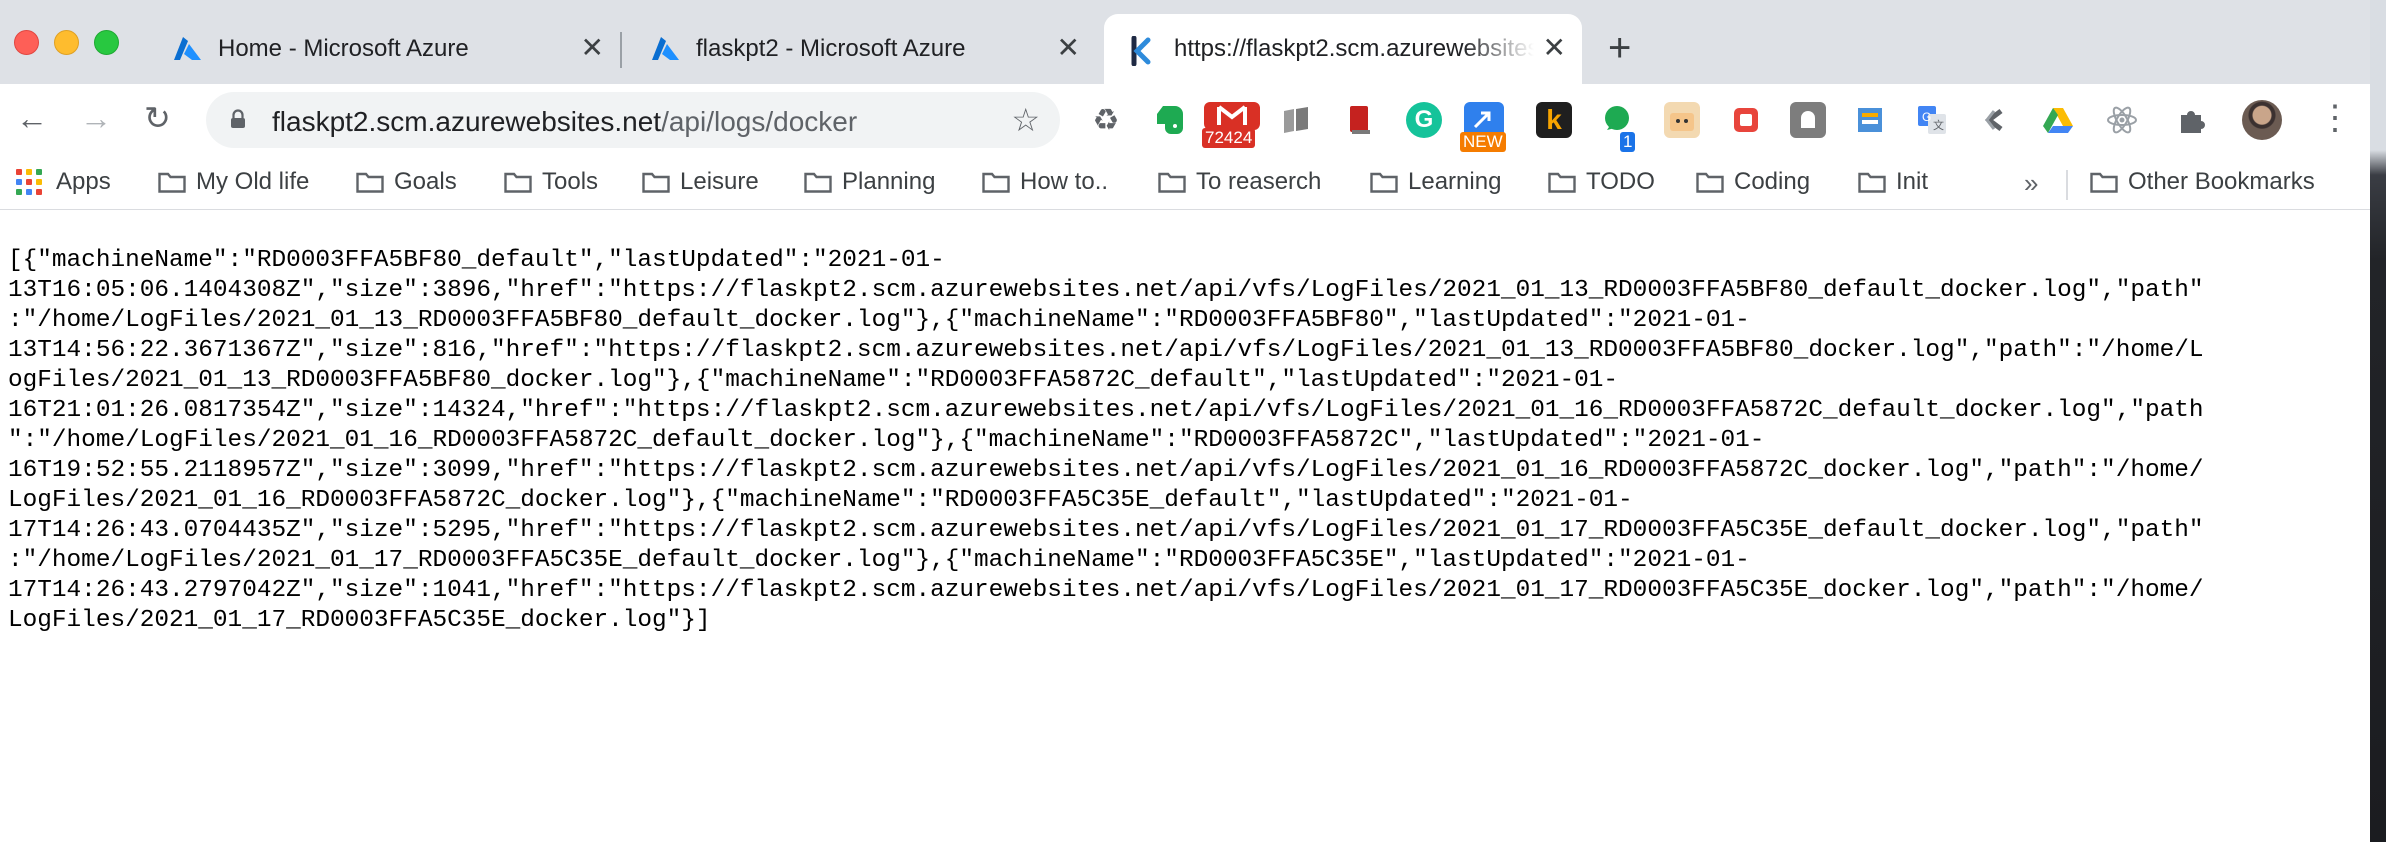 The image size is (2386, 842). Describe the element at coordinates (2031, 183) in the screenshot. I see `bookmarks-overflow-button: »` at that location.